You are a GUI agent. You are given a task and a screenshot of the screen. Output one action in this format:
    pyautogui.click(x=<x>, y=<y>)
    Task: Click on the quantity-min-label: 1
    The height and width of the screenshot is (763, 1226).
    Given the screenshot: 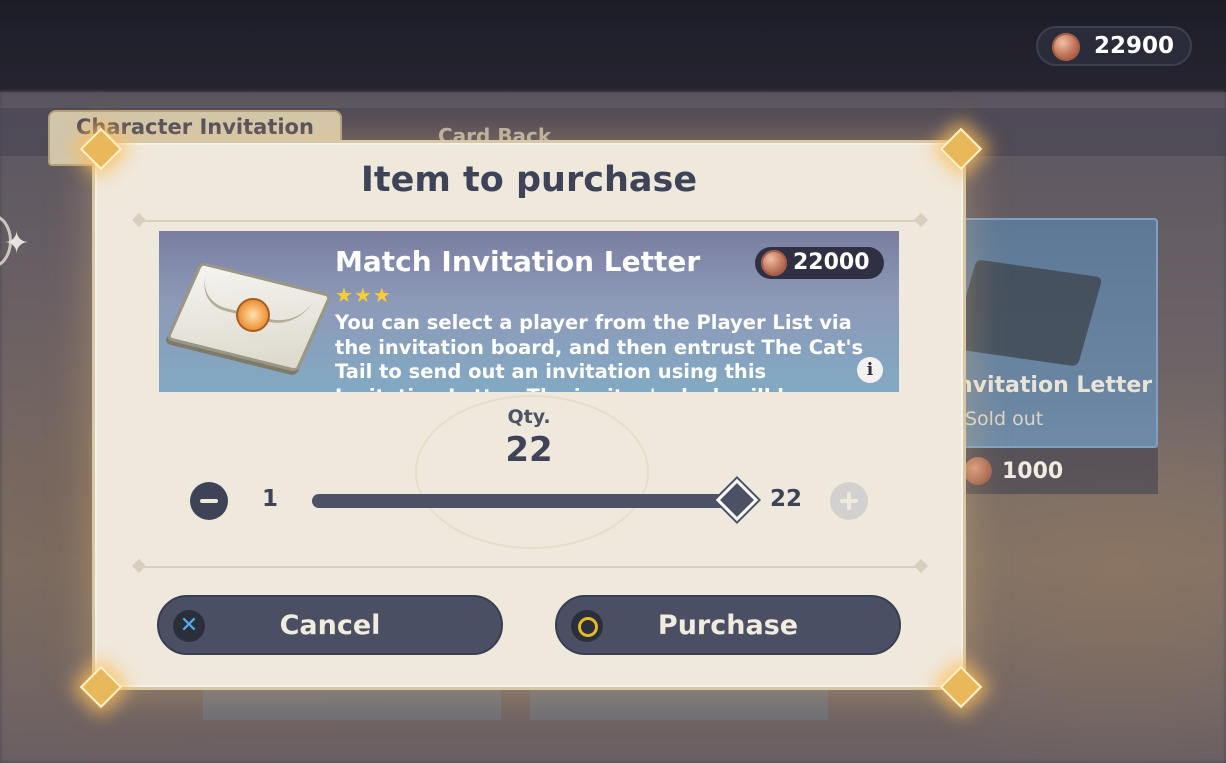 What is the action you would take?
    pyautogui.click(x=270, y=499)
    